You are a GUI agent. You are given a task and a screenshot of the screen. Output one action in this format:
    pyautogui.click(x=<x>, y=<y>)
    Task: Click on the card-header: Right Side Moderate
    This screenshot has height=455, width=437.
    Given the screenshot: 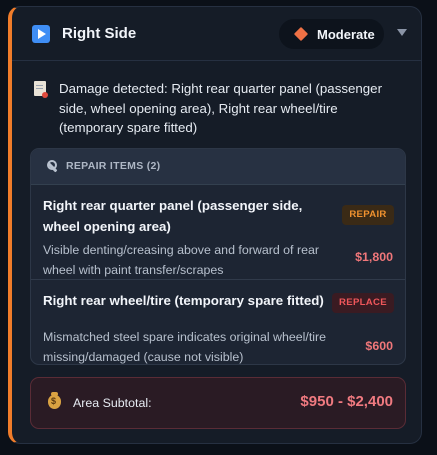 What is the action you would take?
    pyautogui.click(x=216, y=34)
    